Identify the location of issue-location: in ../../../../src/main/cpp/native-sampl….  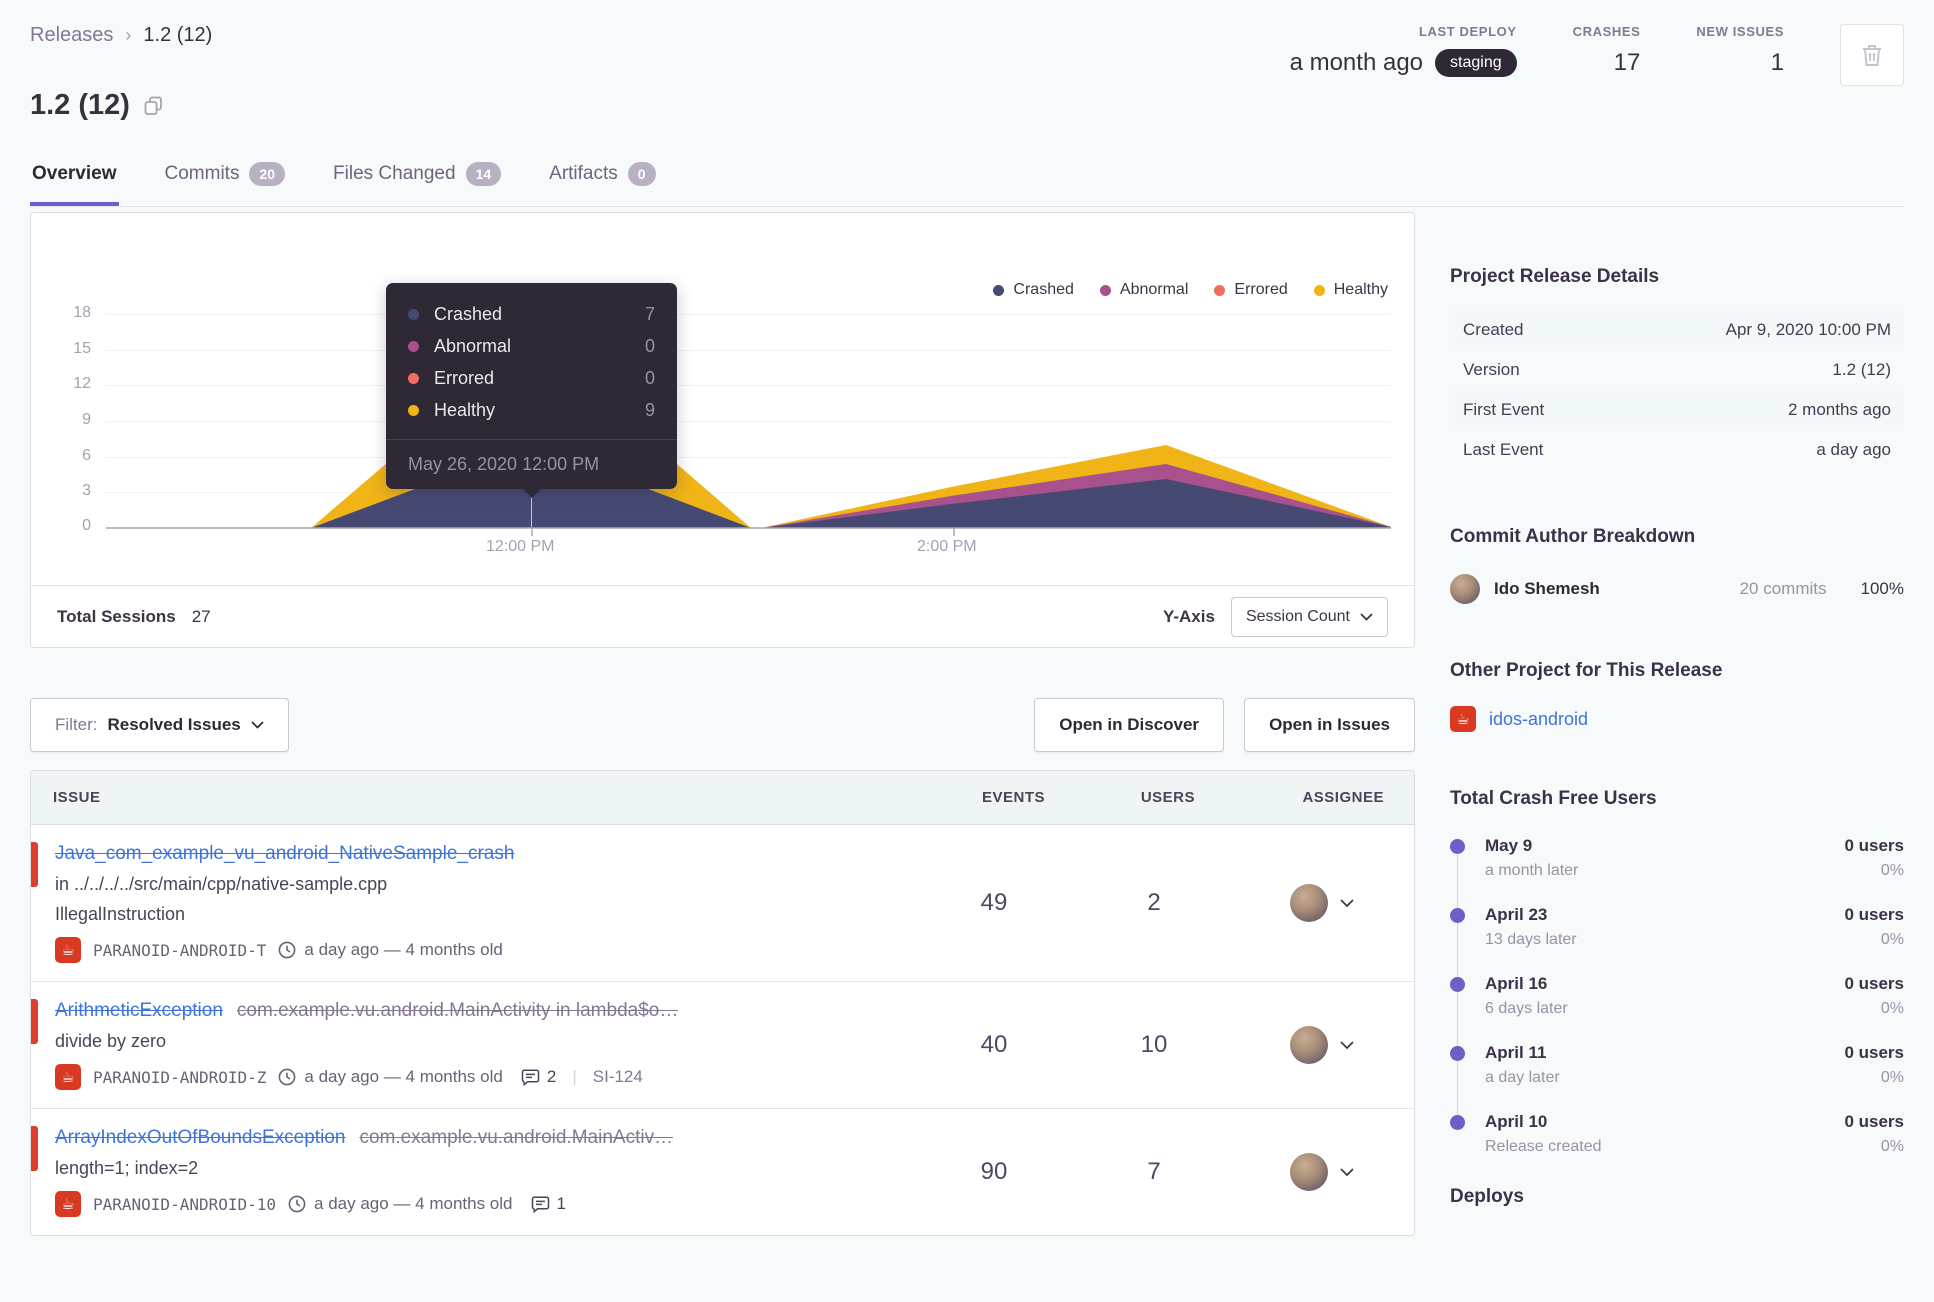
(221, 884).